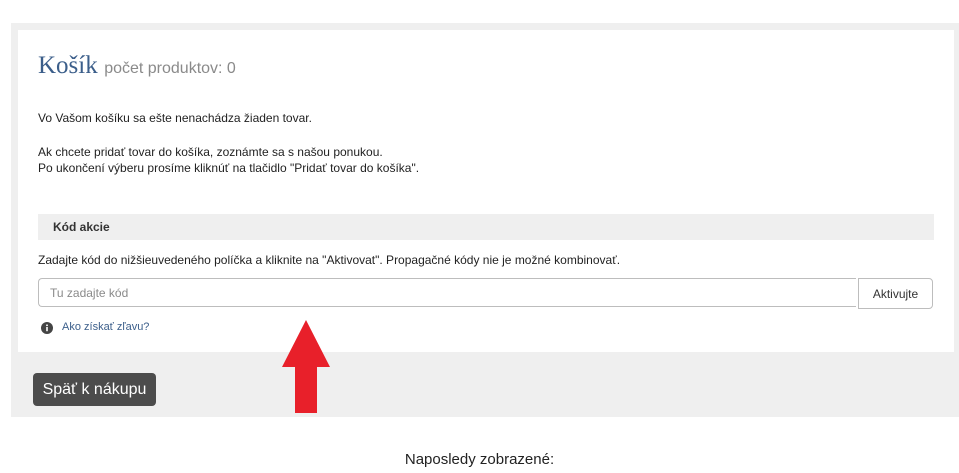 The image size is (959, 473). What do you see at coordinates (895, 293) in the screenshot?
I see `activate-button: Aktivujte` at bounding box center [895, 293].